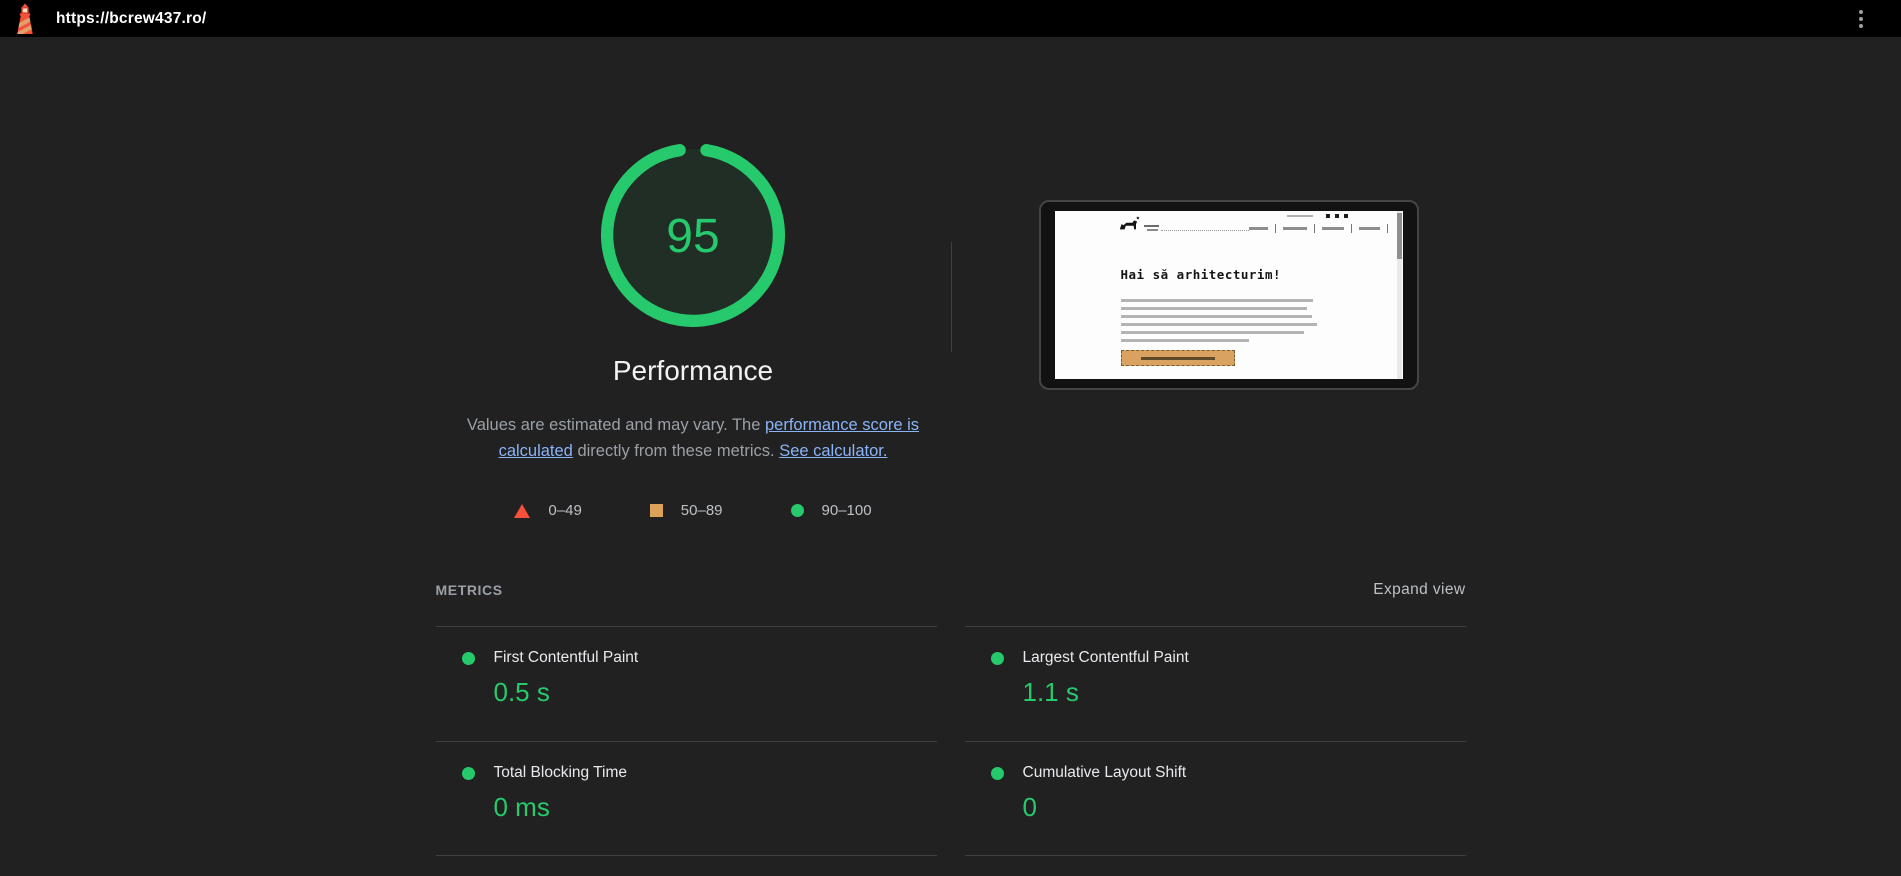 This screenshot has width=1901, height=876. I want to click on see-calculator-link: See calculator., so click(833, 451).